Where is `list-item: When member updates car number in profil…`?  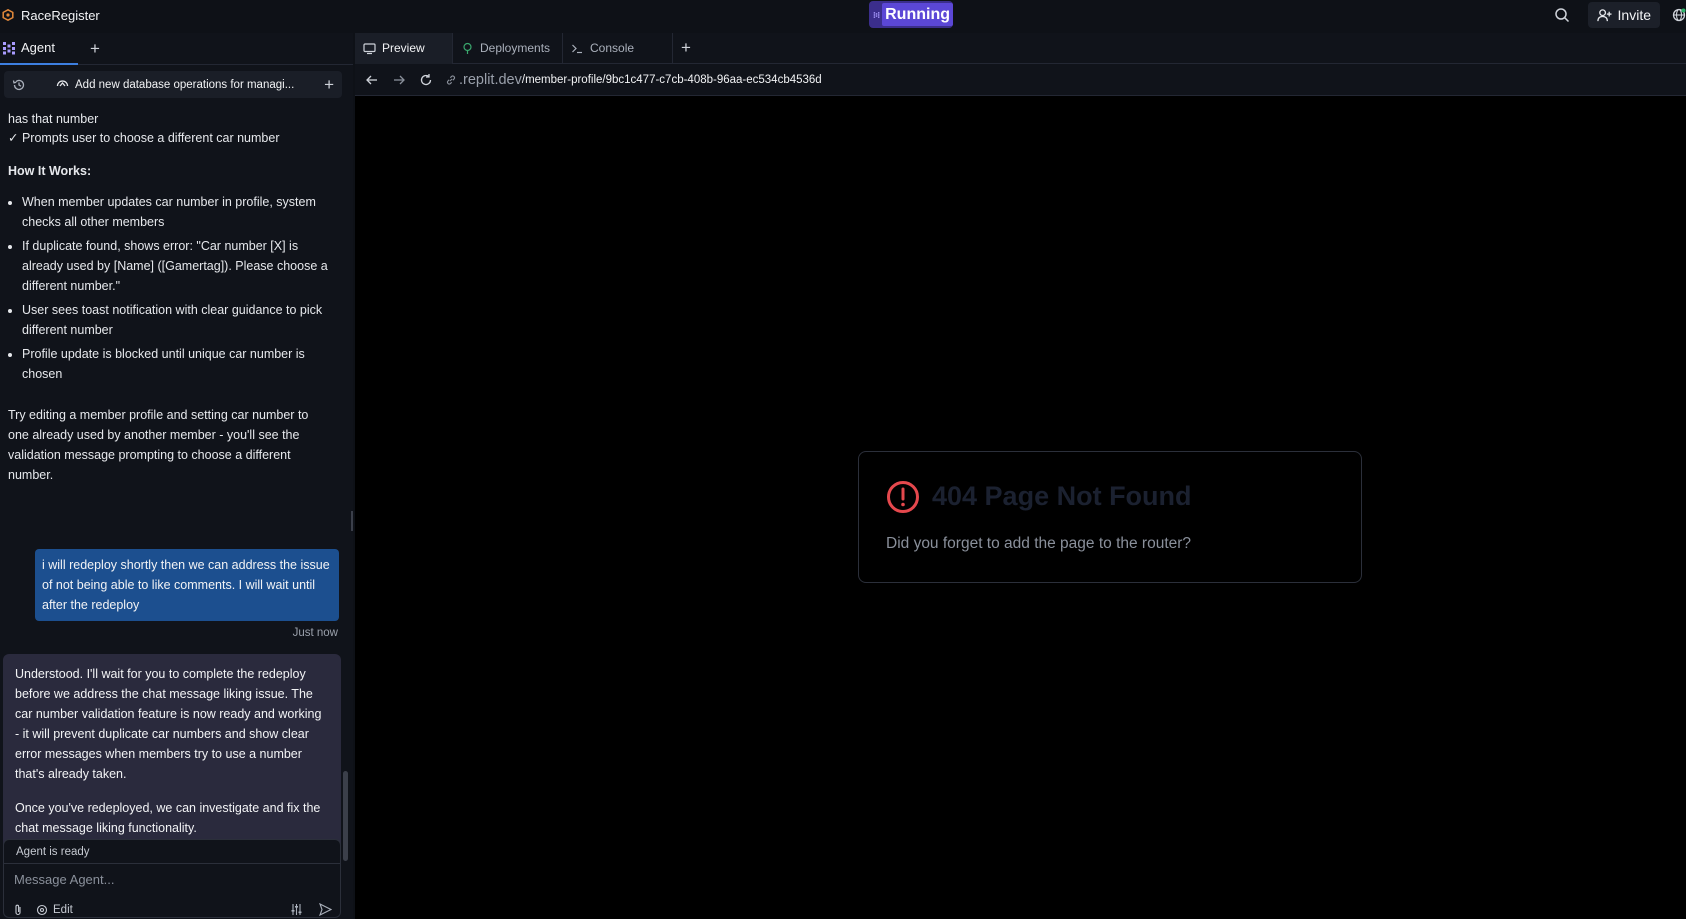
list-item: When member updates car number in profil… is located at coordinates (180, 212).